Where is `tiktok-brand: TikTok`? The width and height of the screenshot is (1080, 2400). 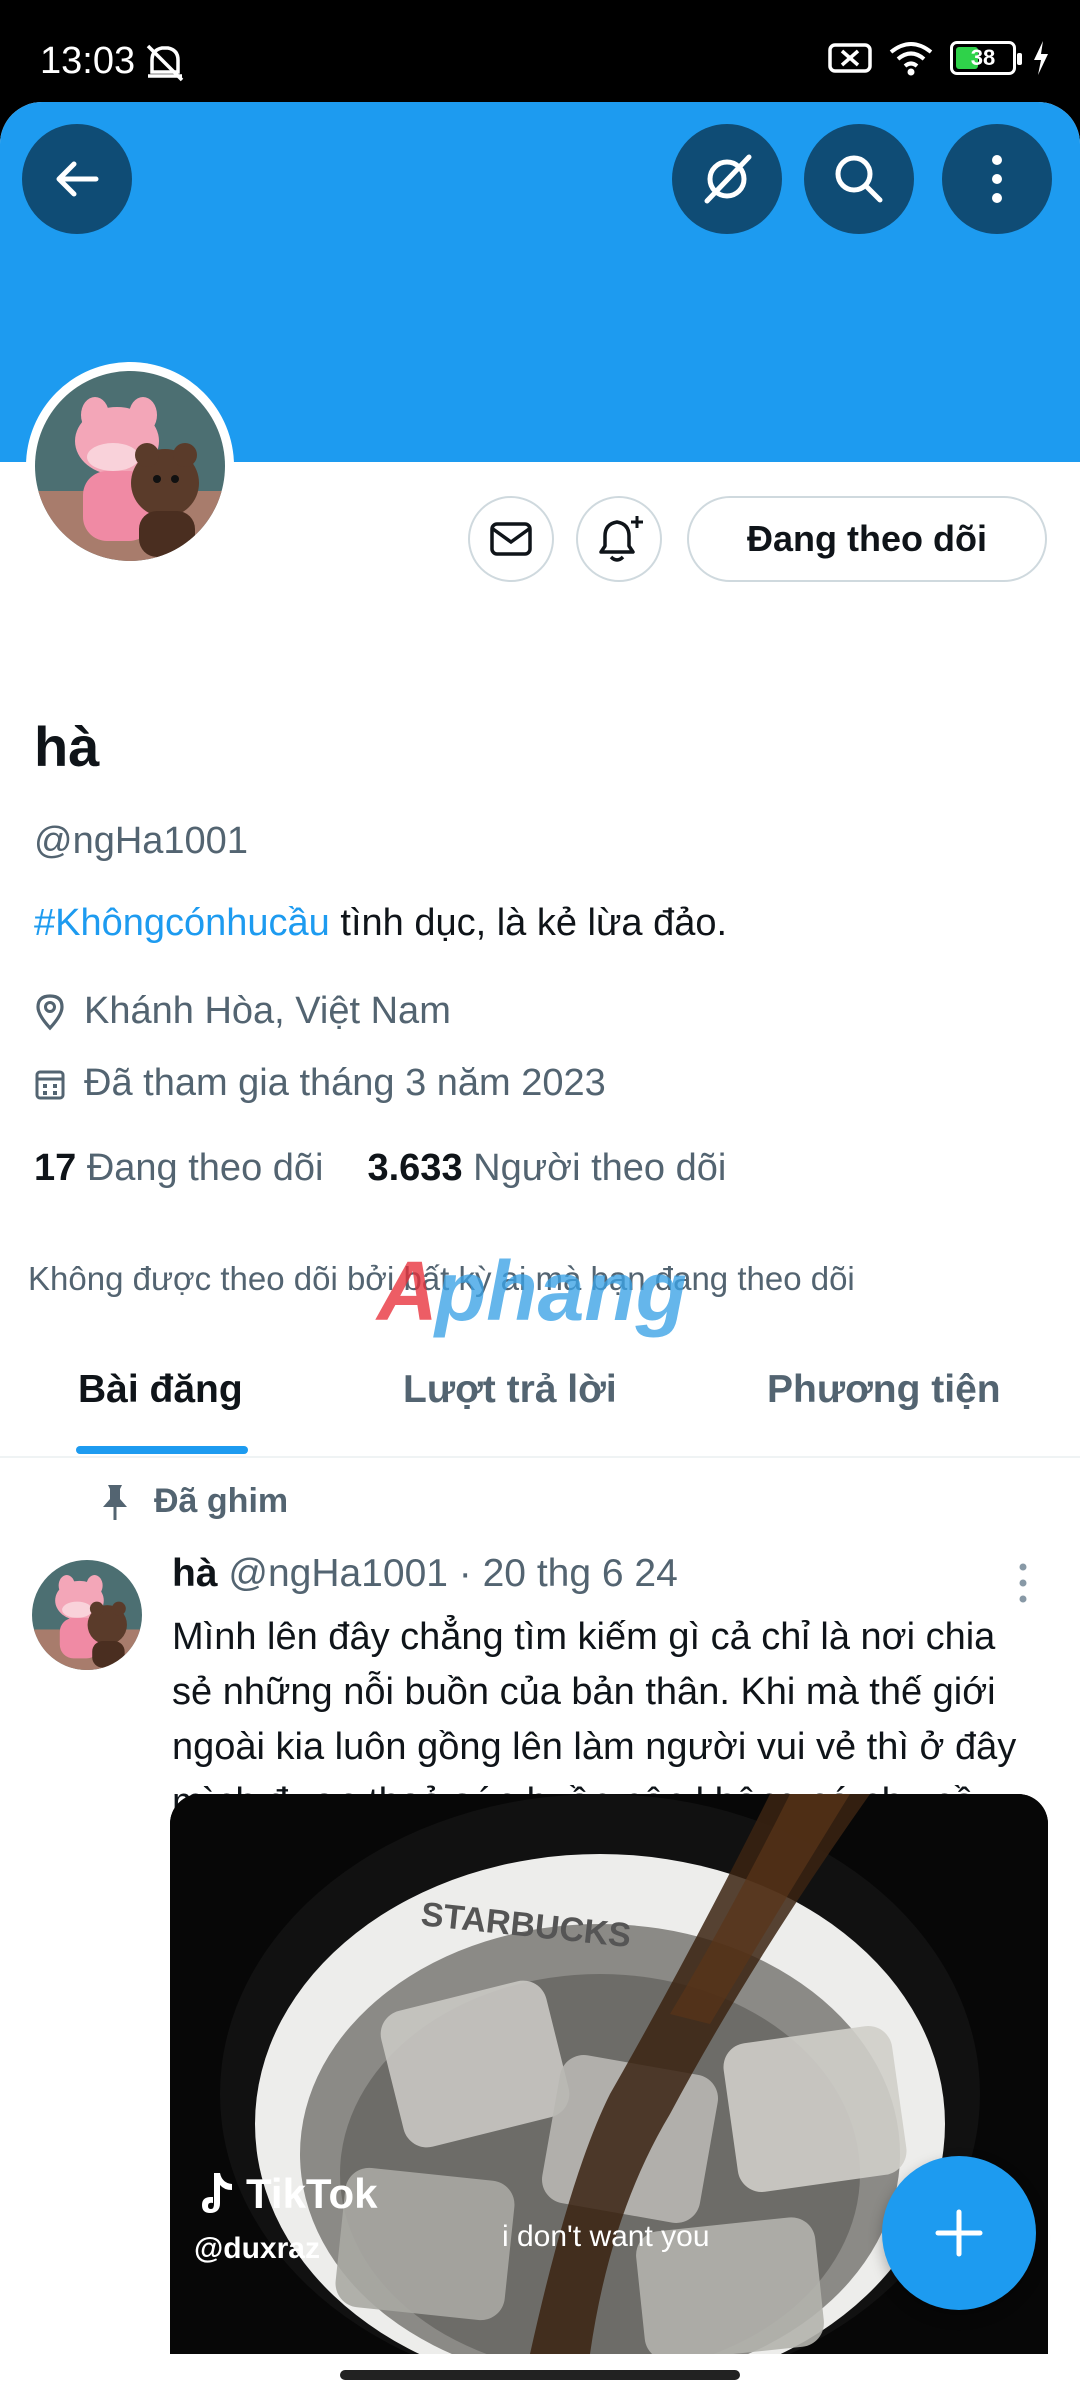 tiktok-brand: TikTok is located at coordinates (312, 2193).